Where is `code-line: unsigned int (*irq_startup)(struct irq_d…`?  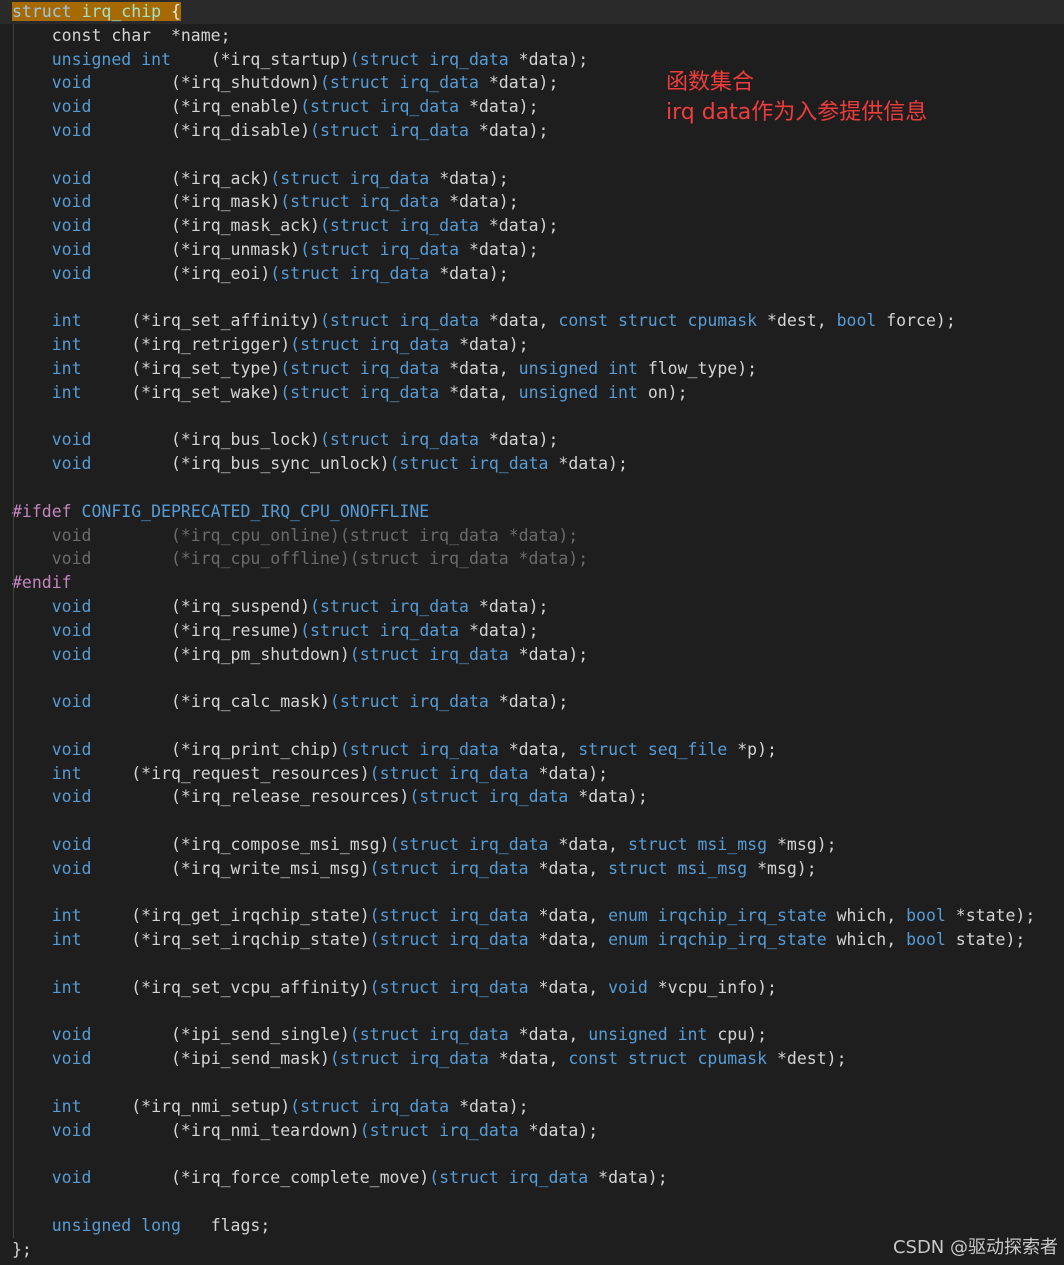
code-line: unsigned int (*irq_startup)(struct irq_d… is located at coordinates (294, 60).